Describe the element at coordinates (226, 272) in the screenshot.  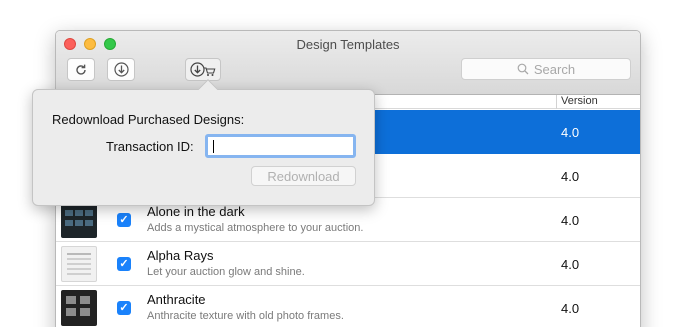
I see `design-description: Let your auction glow and shine.` at that location.